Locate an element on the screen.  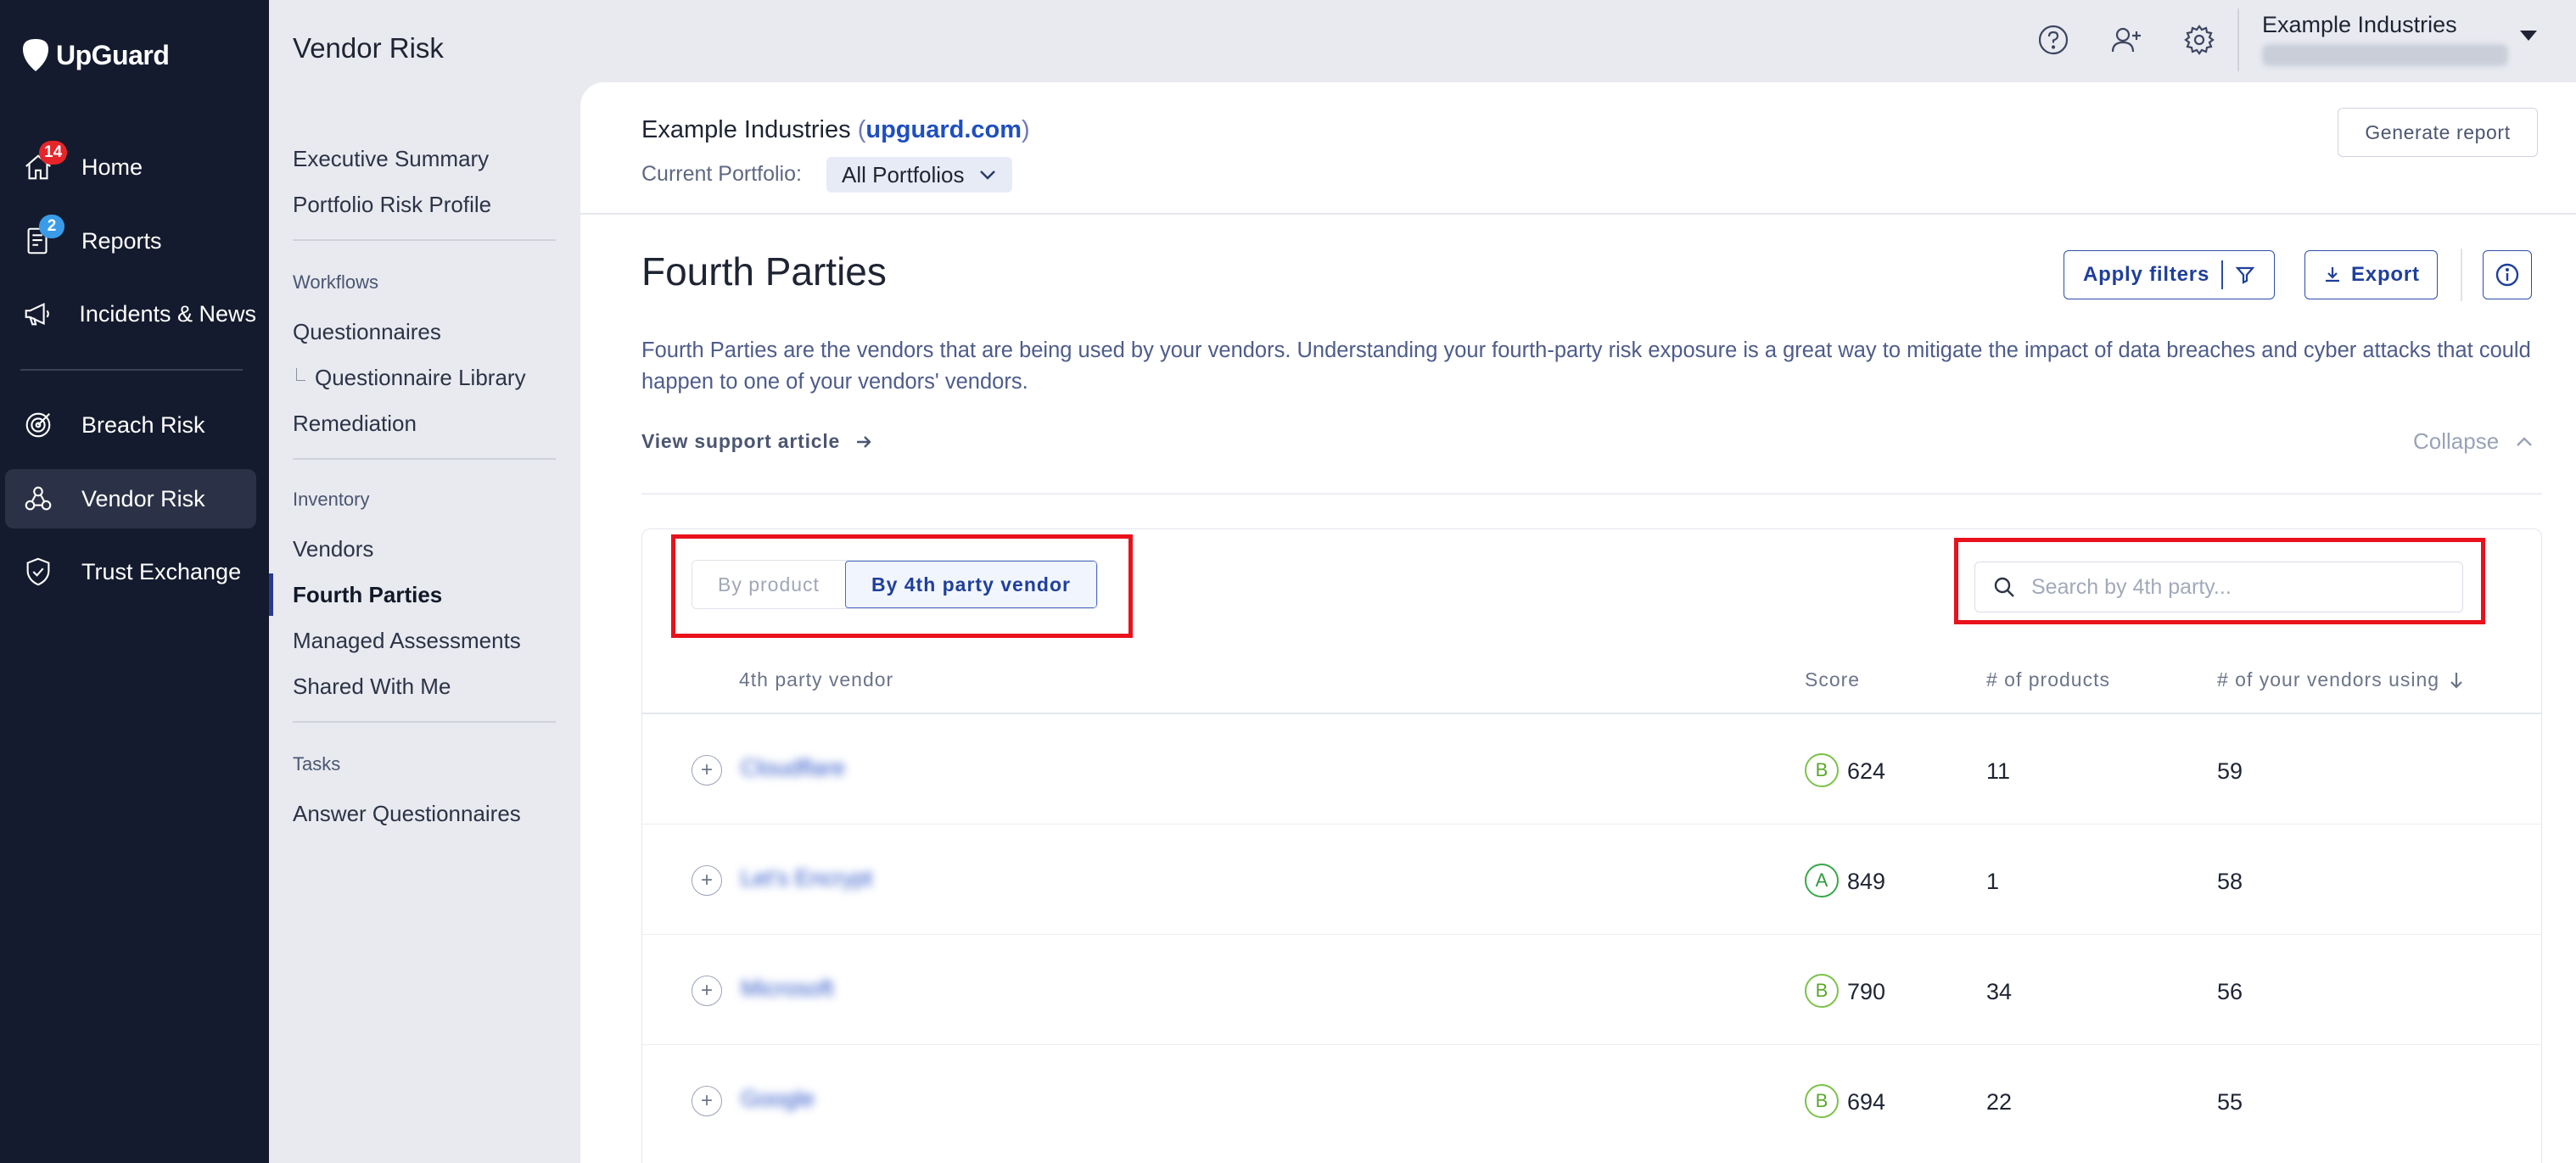
nav-label: Reports is located at coordinates (122, 240).